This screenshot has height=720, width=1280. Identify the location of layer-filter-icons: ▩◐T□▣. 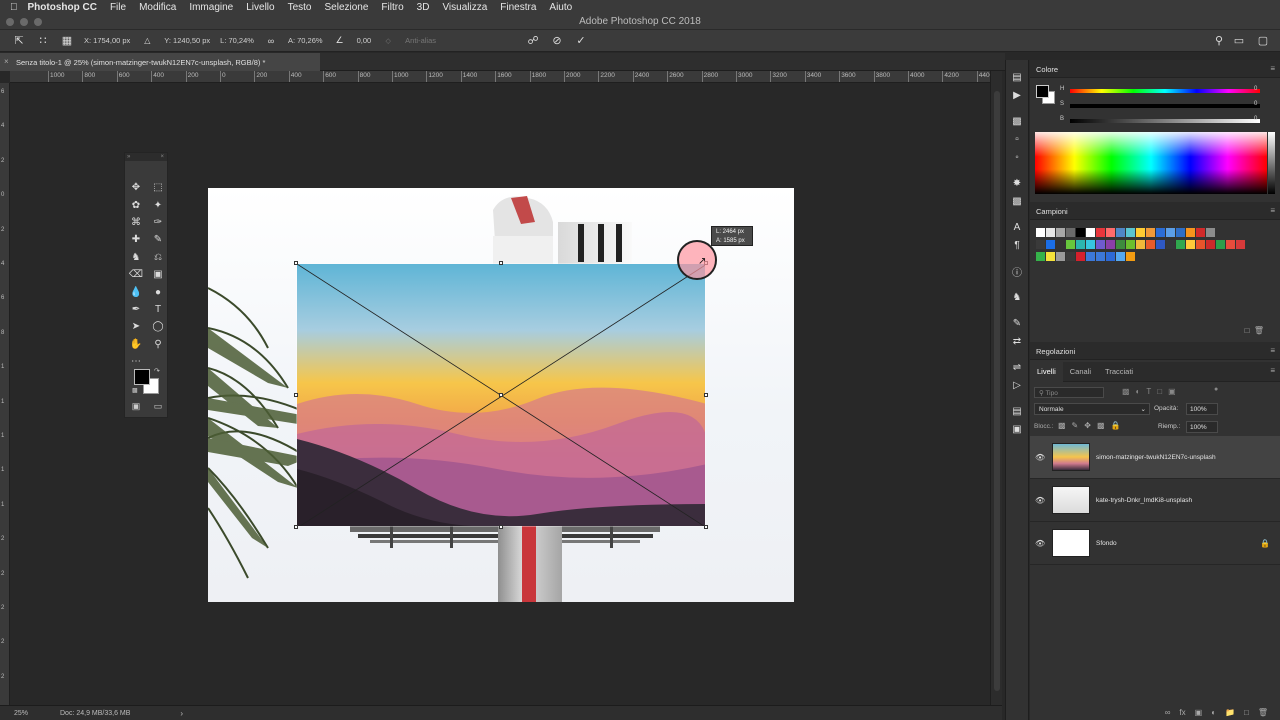
(1152, 391).